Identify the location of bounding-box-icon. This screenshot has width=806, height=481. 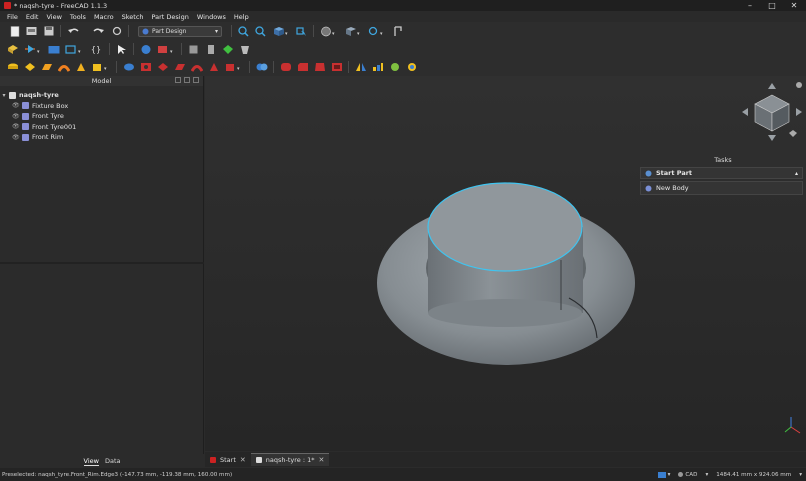
(301, 31).